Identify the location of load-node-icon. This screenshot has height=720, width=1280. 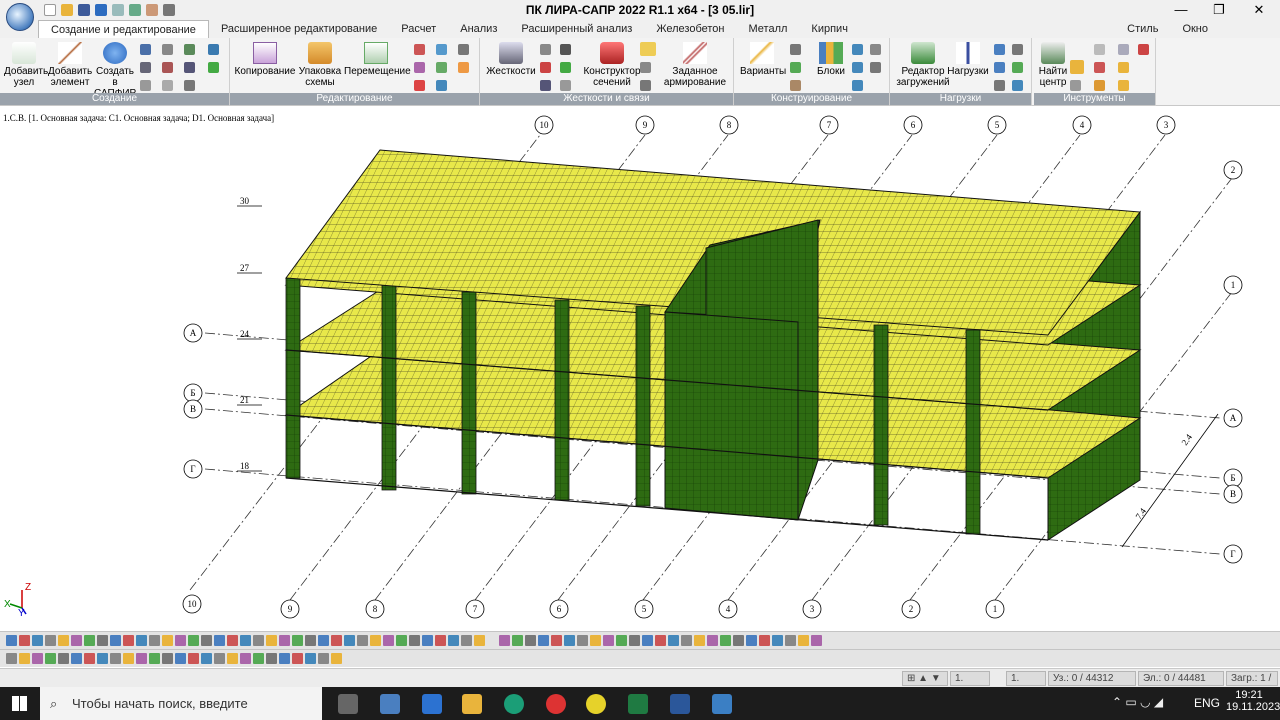
(999, 49).